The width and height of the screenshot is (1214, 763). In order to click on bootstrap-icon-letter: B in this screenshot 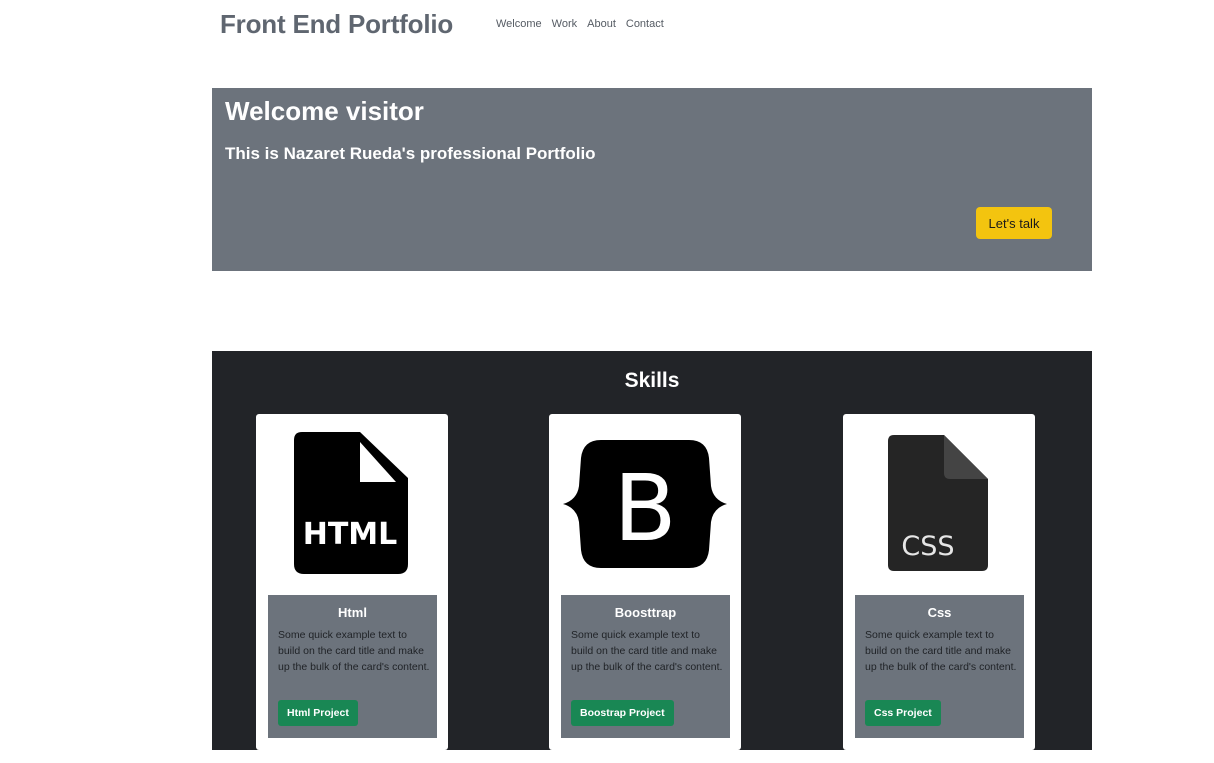, I will do `click(644, 508)`.